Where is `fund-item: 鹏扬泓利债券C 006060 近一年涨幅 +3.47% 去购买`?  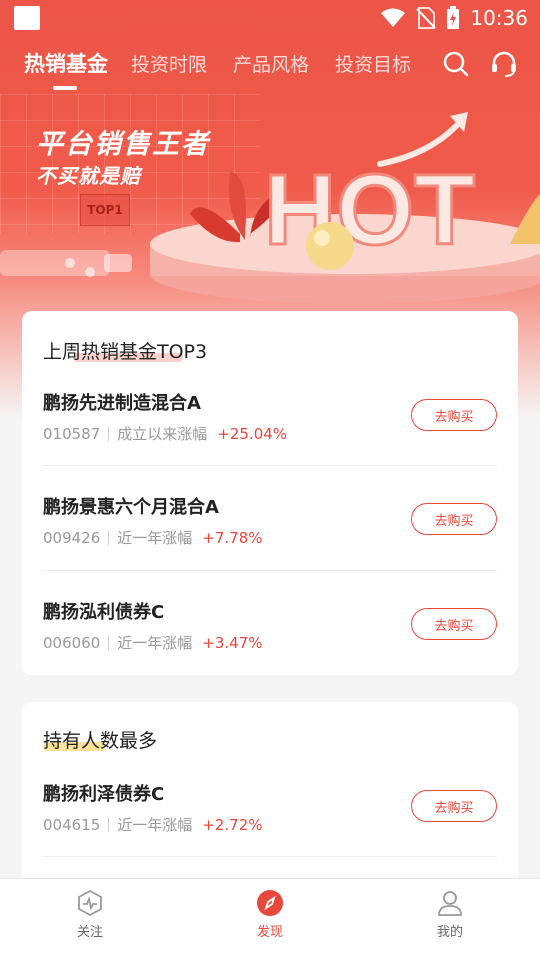 fund-item: 鹏扬泓利债券C 006060 近一年涨幅 +3.47% 去购买 is located at coordinates (270, 650).